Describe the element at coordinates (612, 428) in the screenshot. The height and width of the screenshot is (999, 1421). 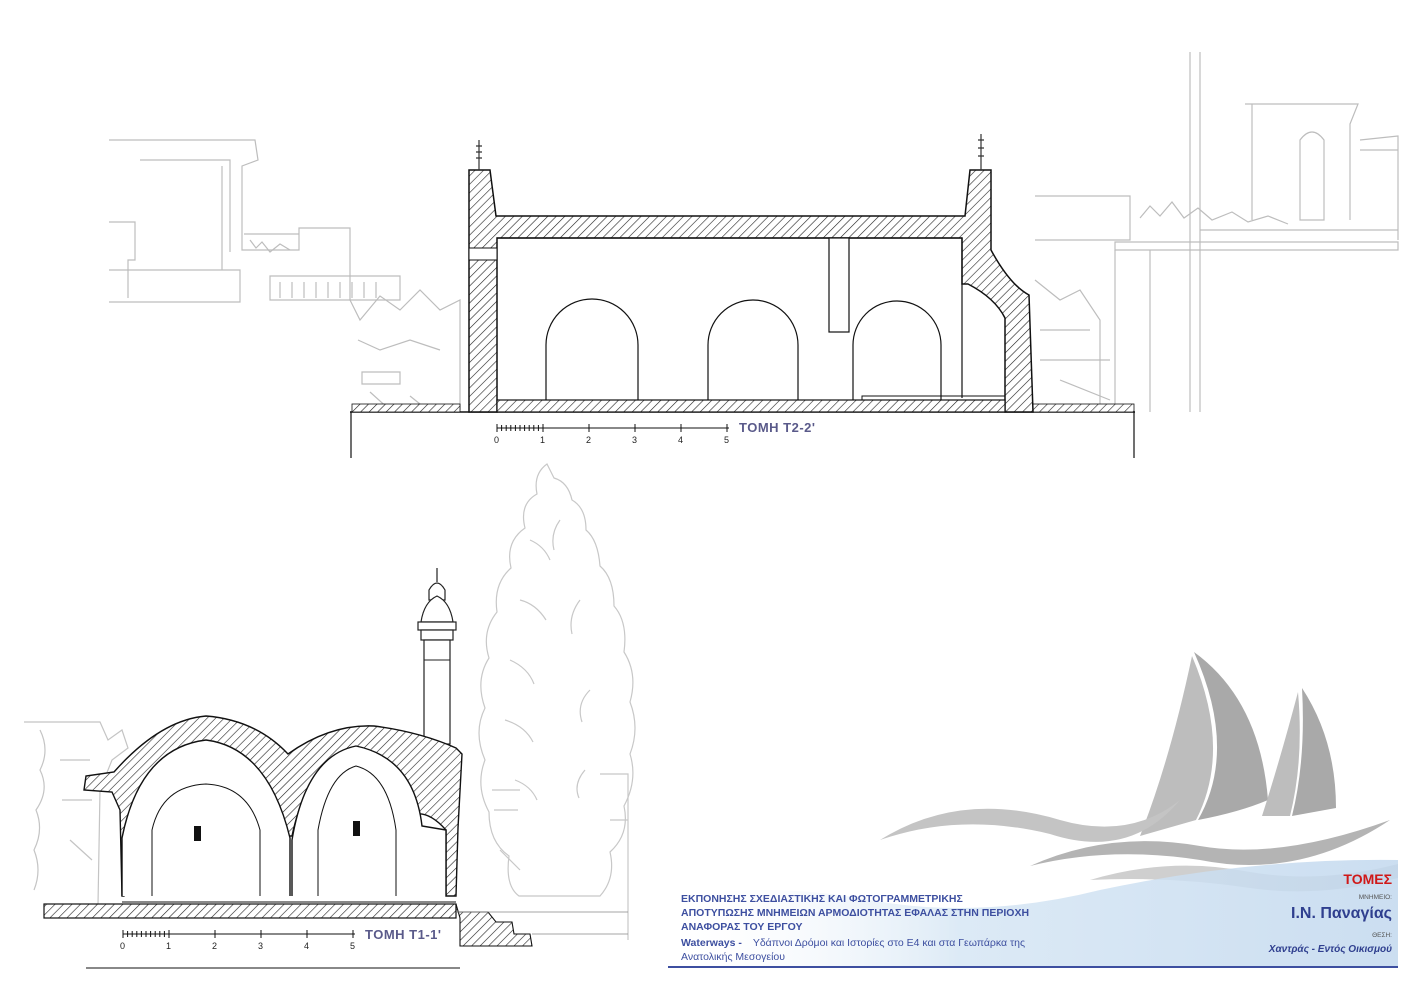
I see `scale-bar-top` at that location.